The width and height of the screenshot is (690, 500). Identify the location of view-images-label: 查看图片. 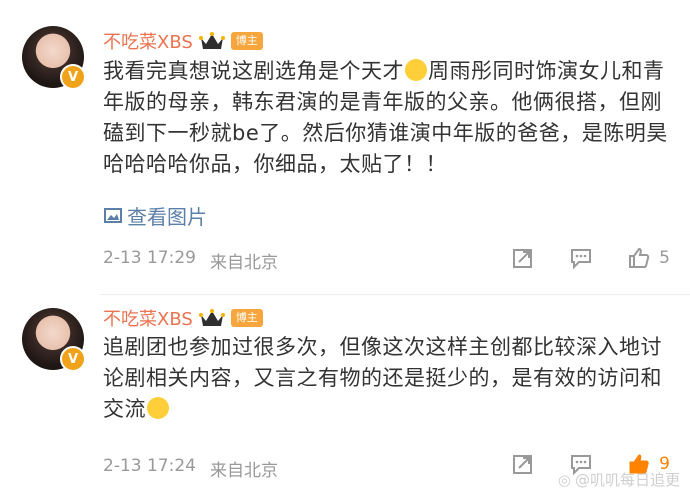
(167, 217).